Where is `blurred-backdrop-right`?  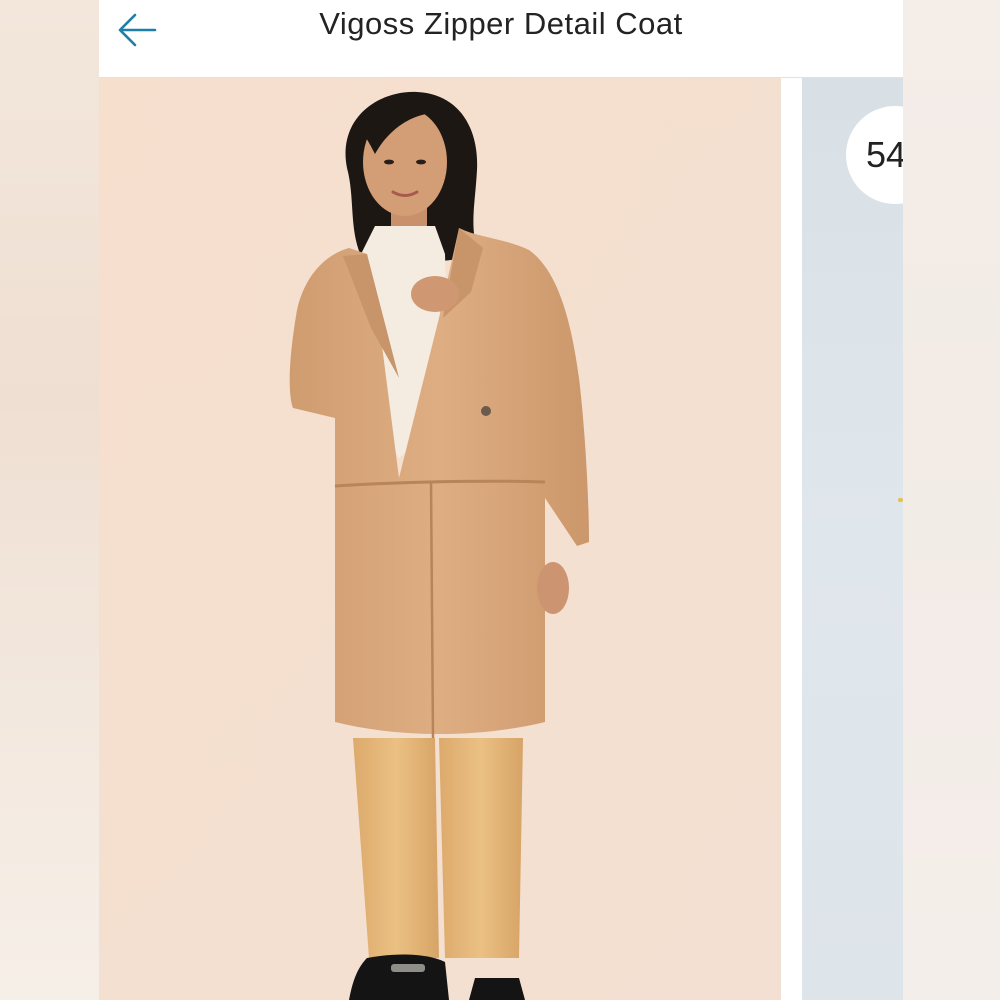 blurred-backdrop-right is located at coordinates (951, 500).